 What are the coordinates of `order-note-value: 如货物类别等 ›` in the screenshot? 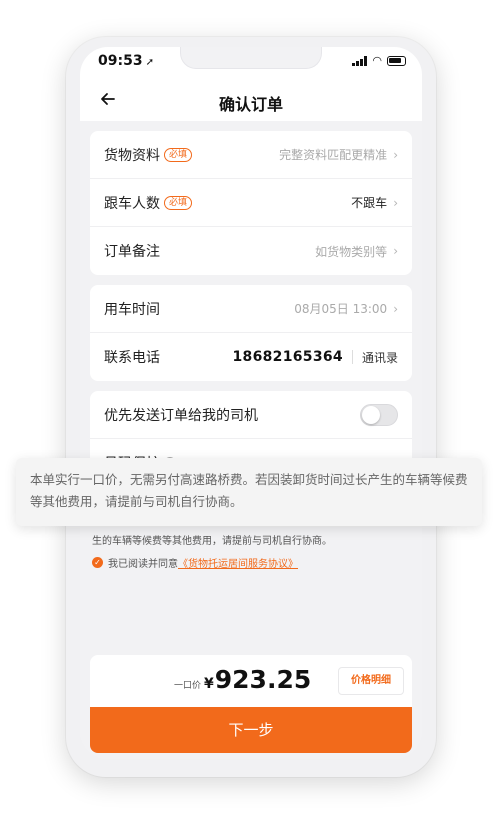 It's located at (356, 251).